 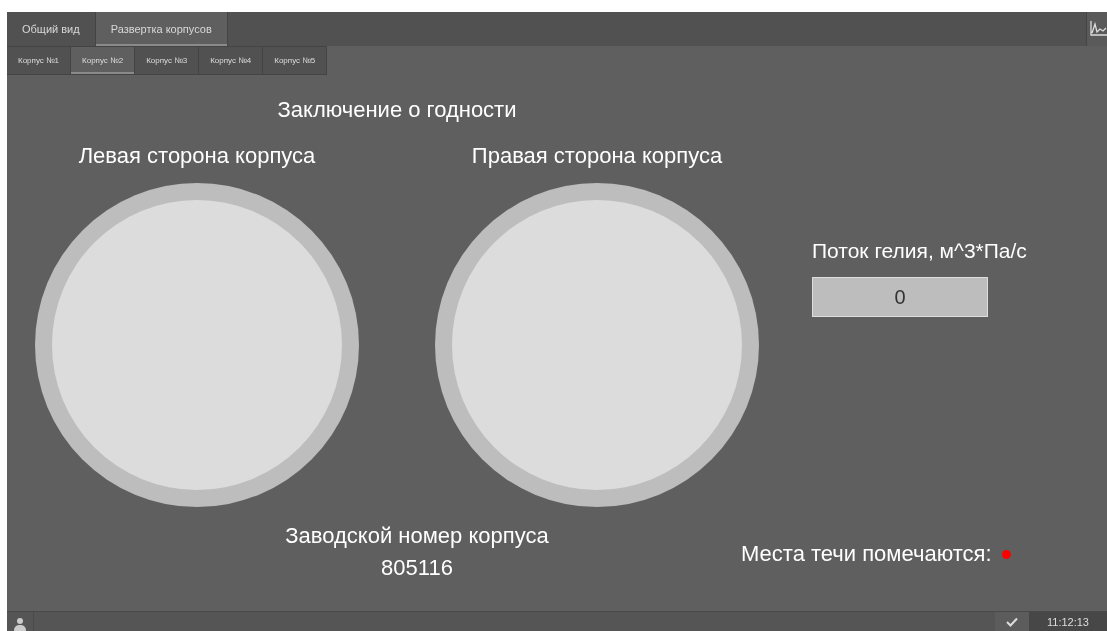 What do you see at coordinates (597, 156) in the screenshot?
I see `side-label: Правая сторона корпуса` at bounding box center [597, 156].